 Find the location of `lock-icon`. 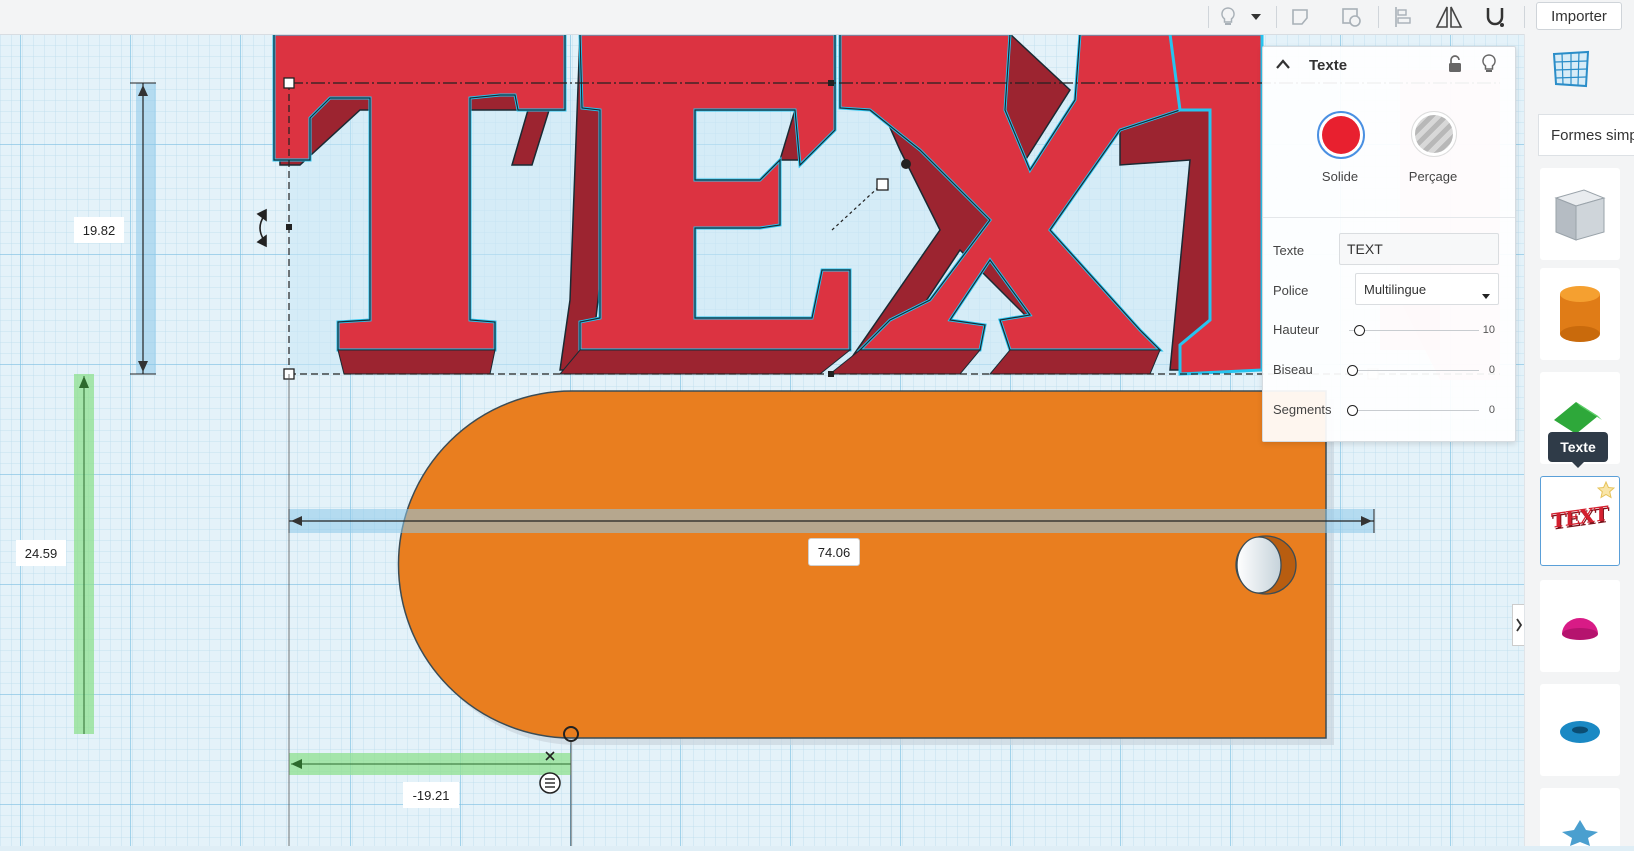

lock-icon is located at coordinates (1455, 66).